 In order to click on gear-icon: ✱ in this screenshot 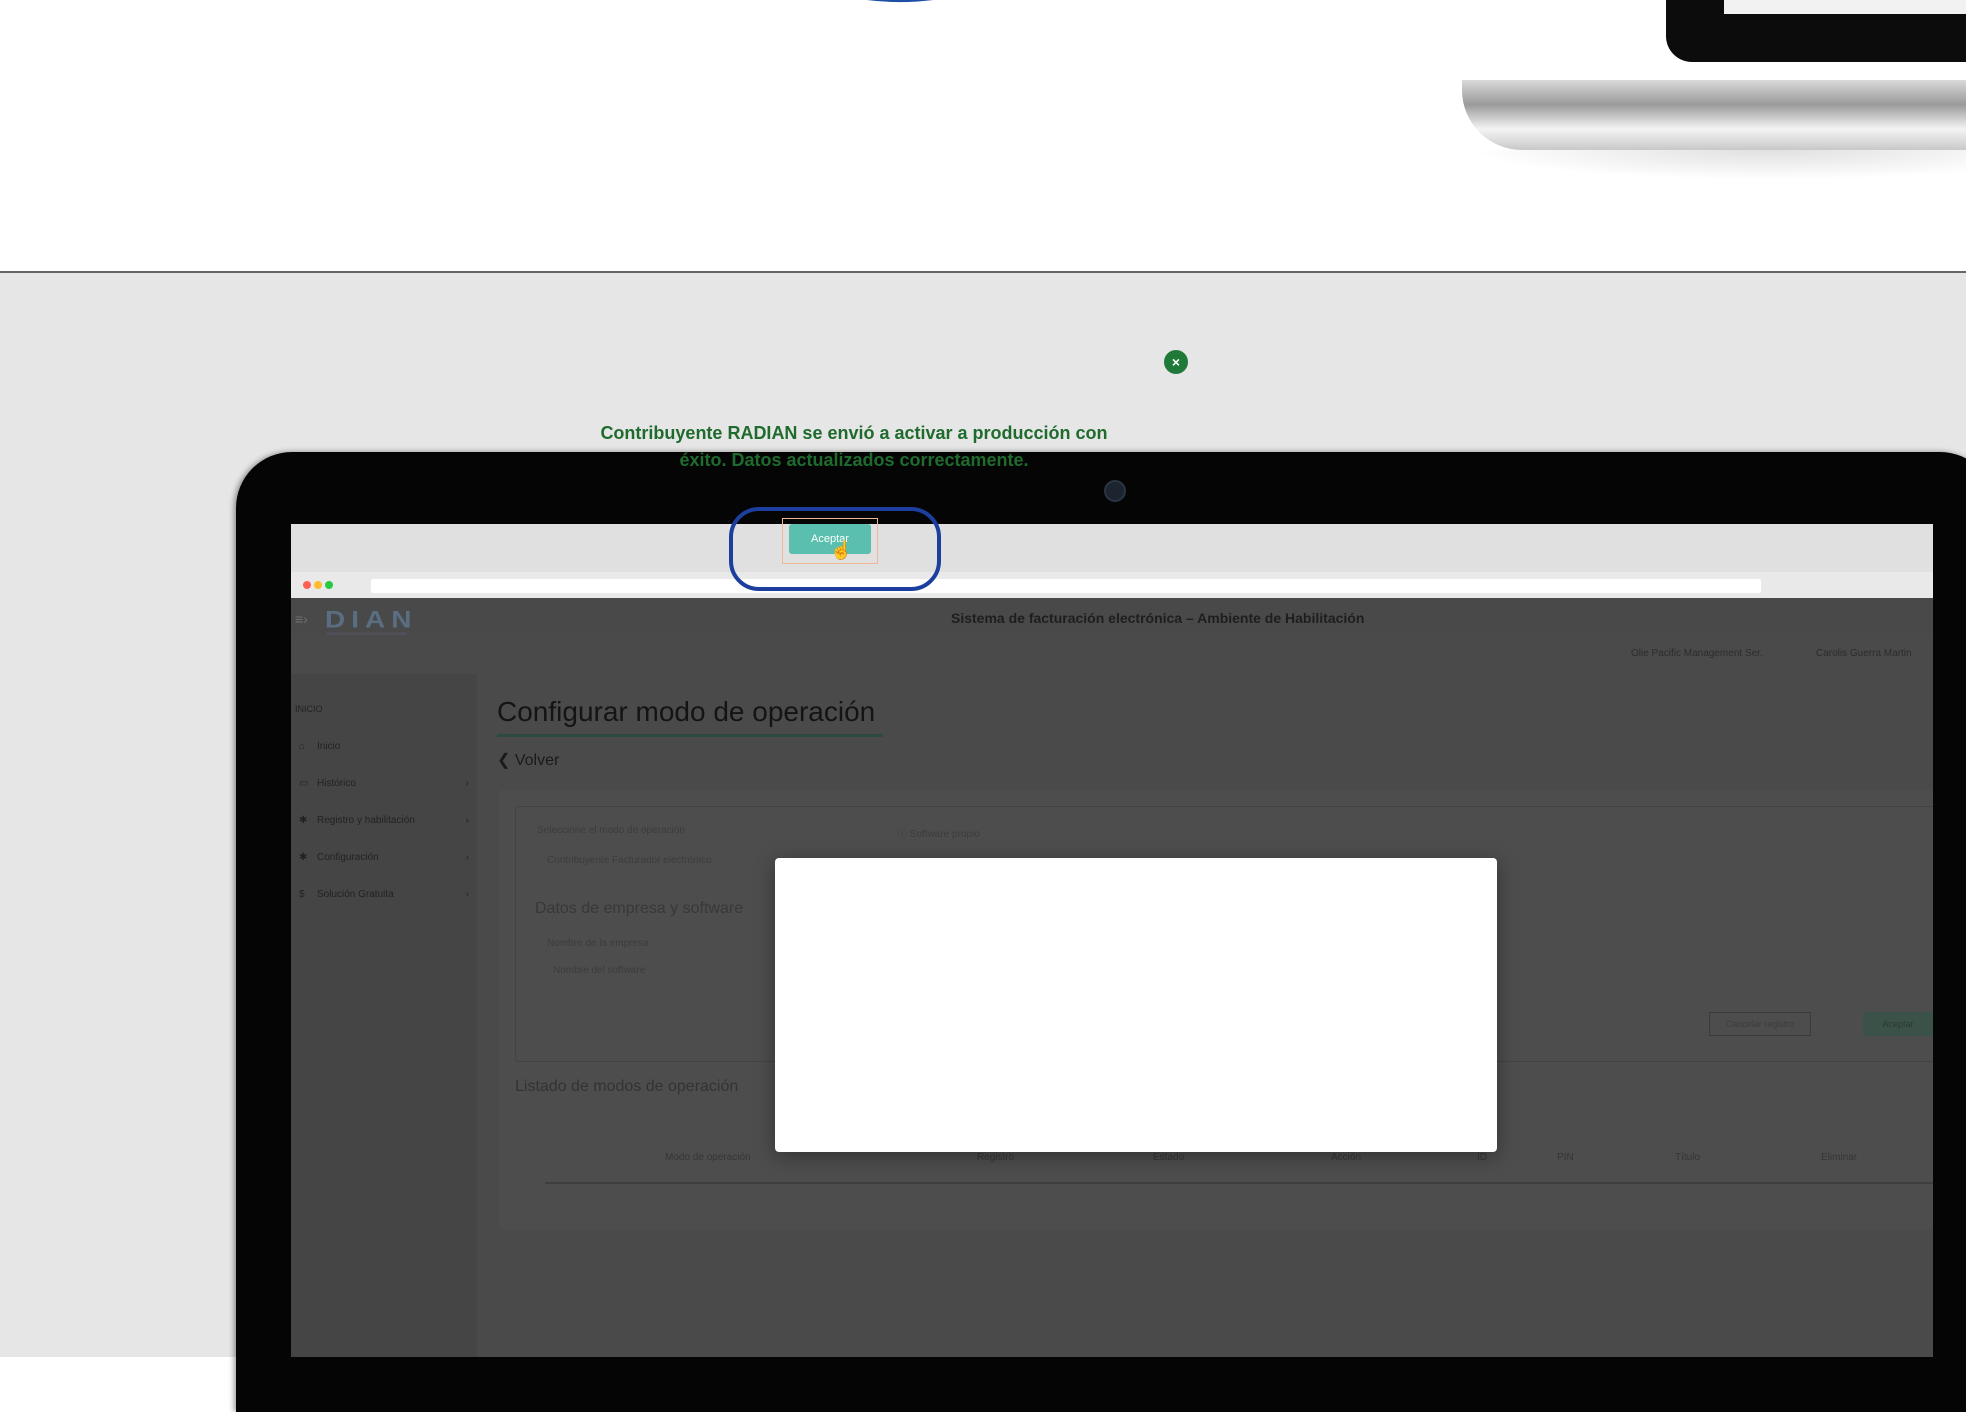, I will do `click(303, 820)`.